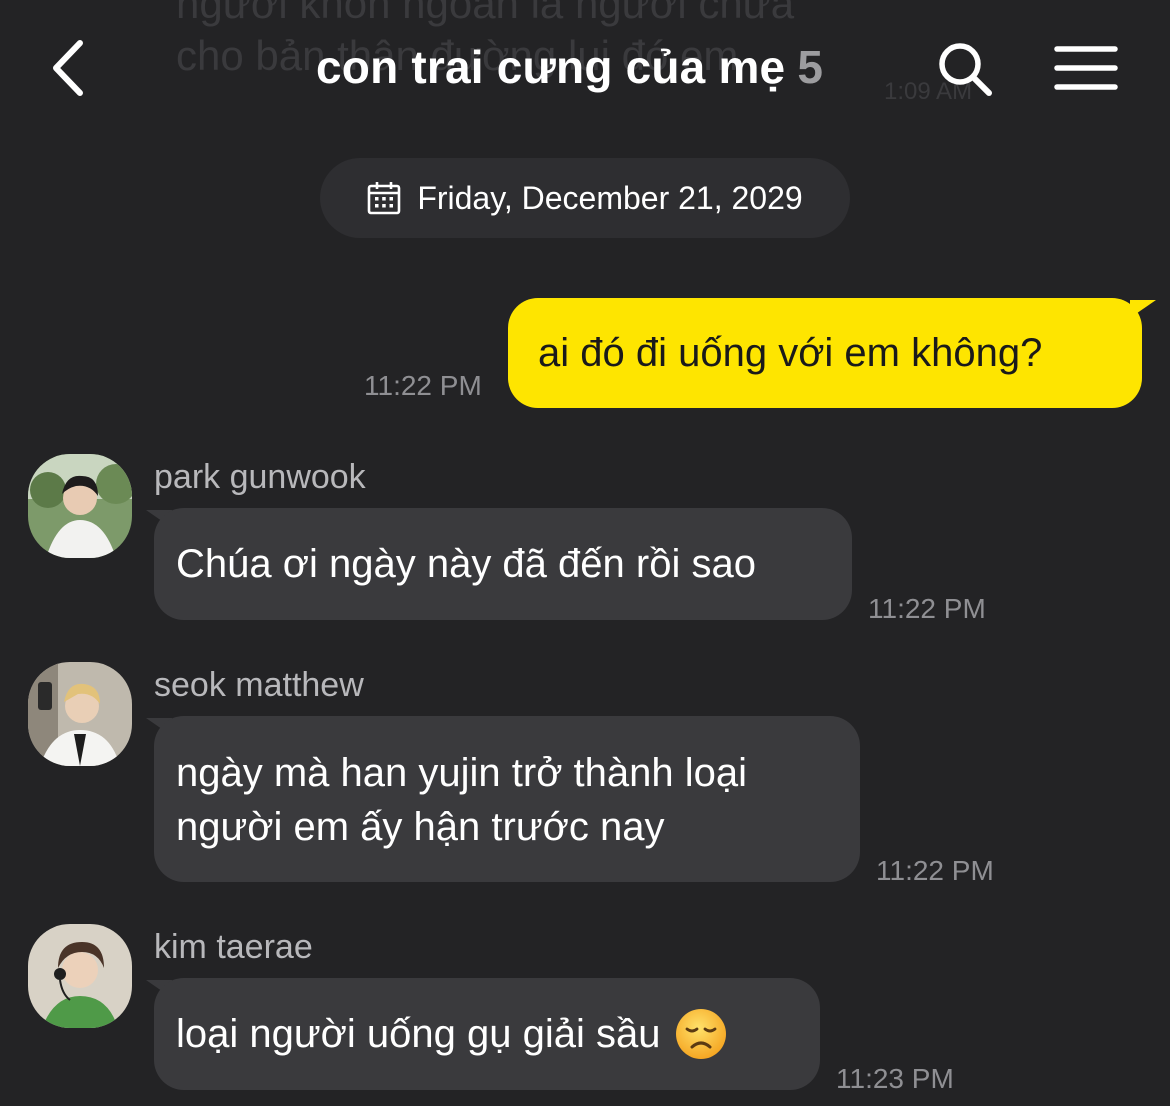 The width and height of the screenshot is (1170, 1106). Describe the element at coordinates (701, 1034) in the screenshot. I see `disappointed-face-emoji-icon` at that location.